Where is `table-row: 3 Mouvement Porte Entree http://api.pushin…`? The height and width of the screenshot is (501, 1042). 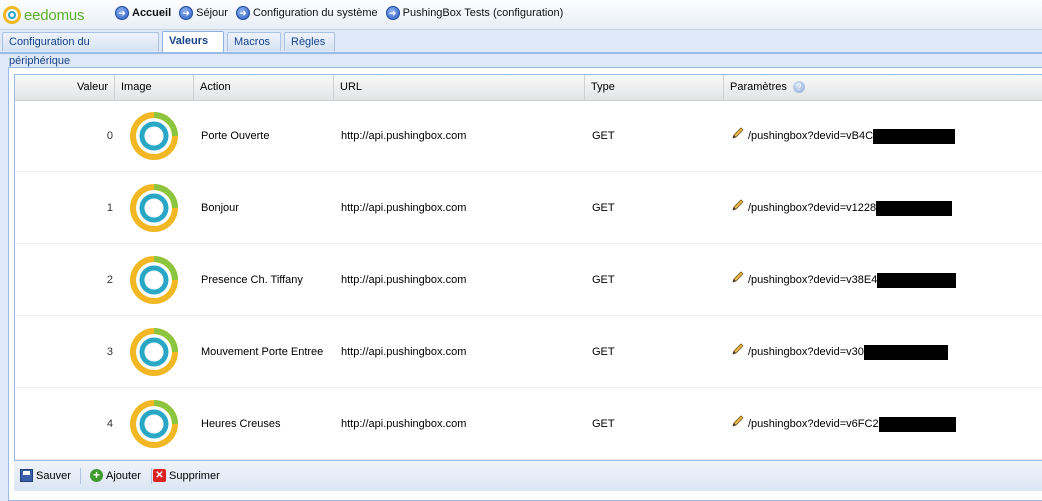
table-row: 3 Mouvement Porte Entree http://api.pushin… is located at coordinates (528, 352).